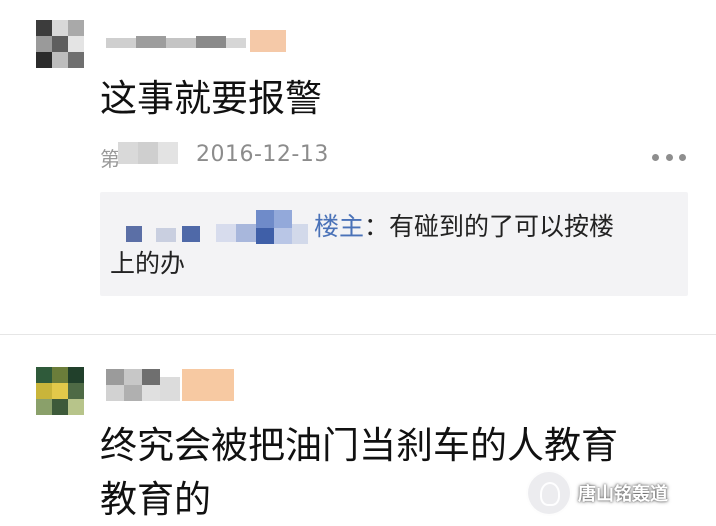 This screenshot has width=716, height=526. I want to click on reply-username-blur, so click(215, 228).